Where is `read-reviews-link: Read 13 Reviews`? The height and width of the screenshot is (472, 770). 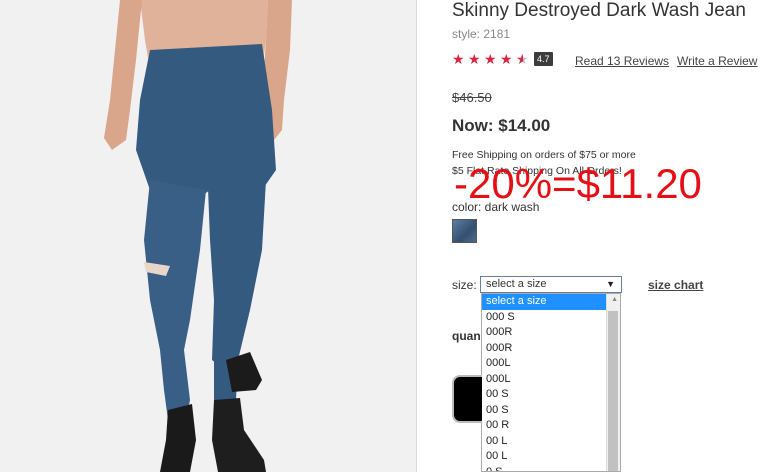 read-reviews-link: Read 13 Reviews is located at coordinates (622, 61).